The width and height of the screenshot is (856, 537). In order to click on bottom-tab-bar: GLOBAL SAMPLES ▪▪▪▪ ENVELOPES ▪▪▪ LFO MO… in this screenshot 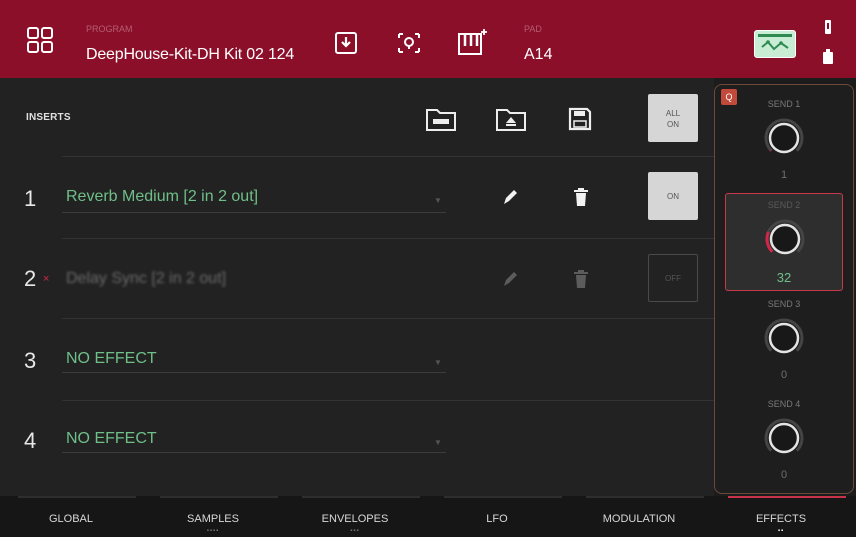, I will do `click(428, 516)`.